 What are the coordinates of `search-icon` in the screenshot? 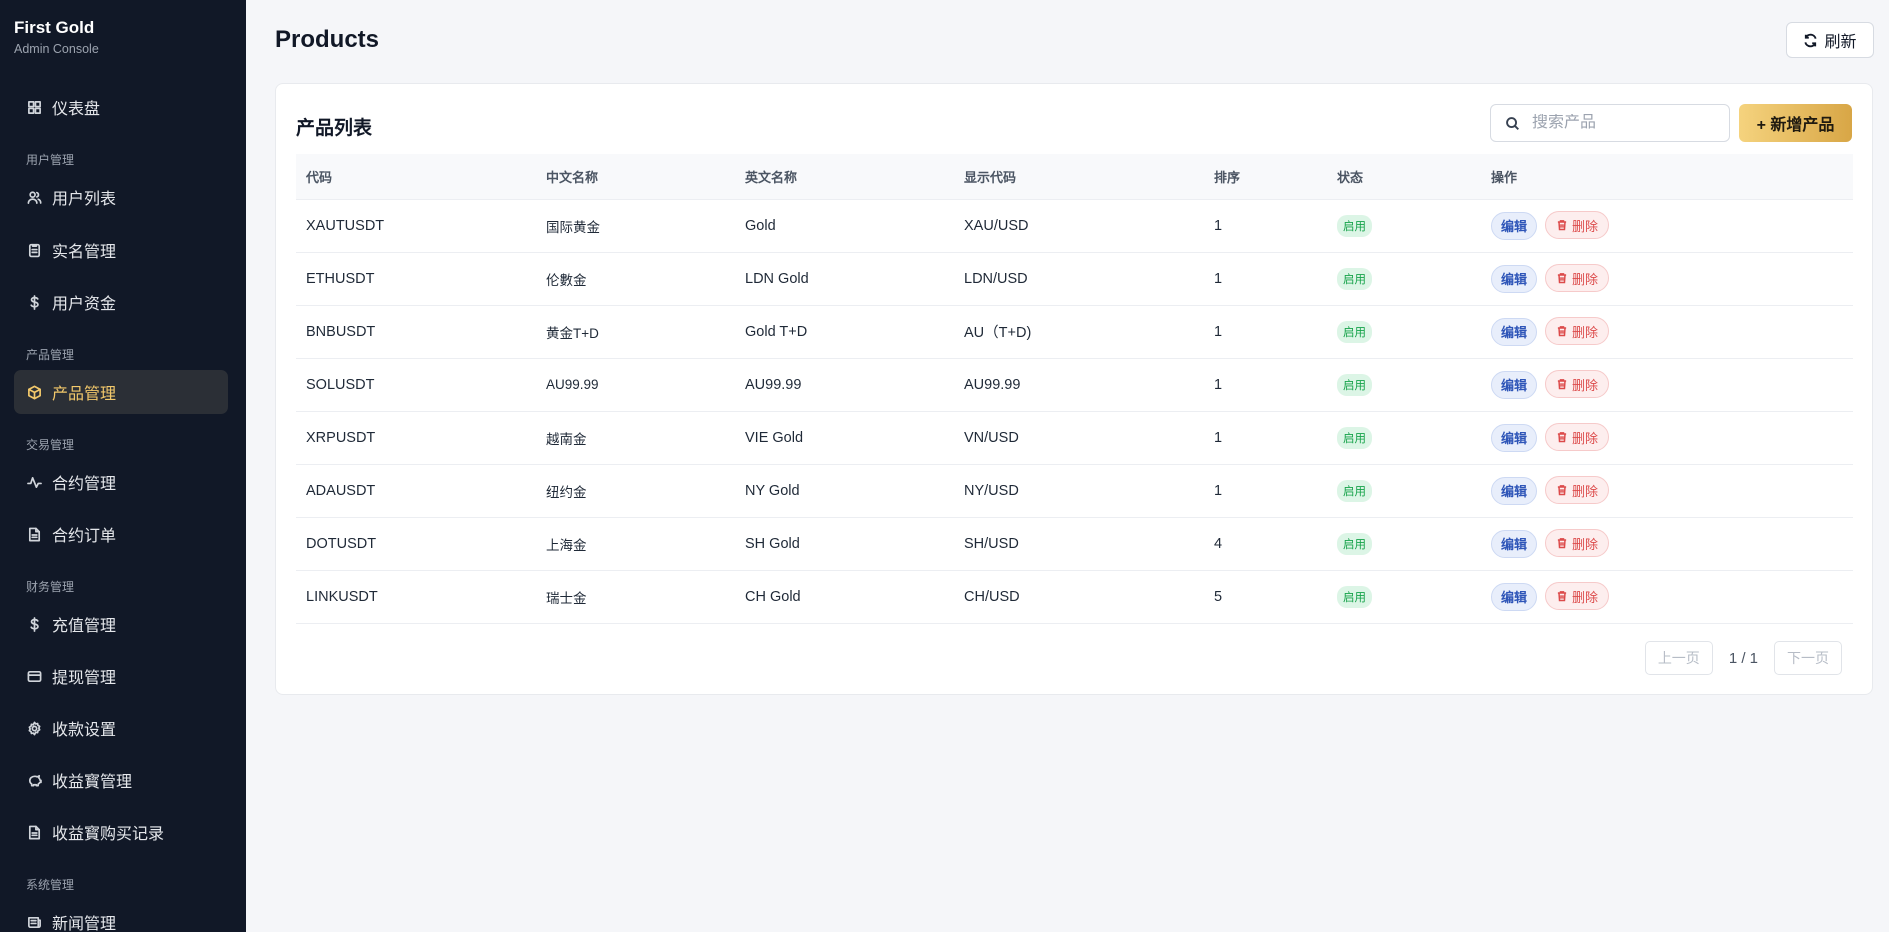 It's located at (1512, 123).